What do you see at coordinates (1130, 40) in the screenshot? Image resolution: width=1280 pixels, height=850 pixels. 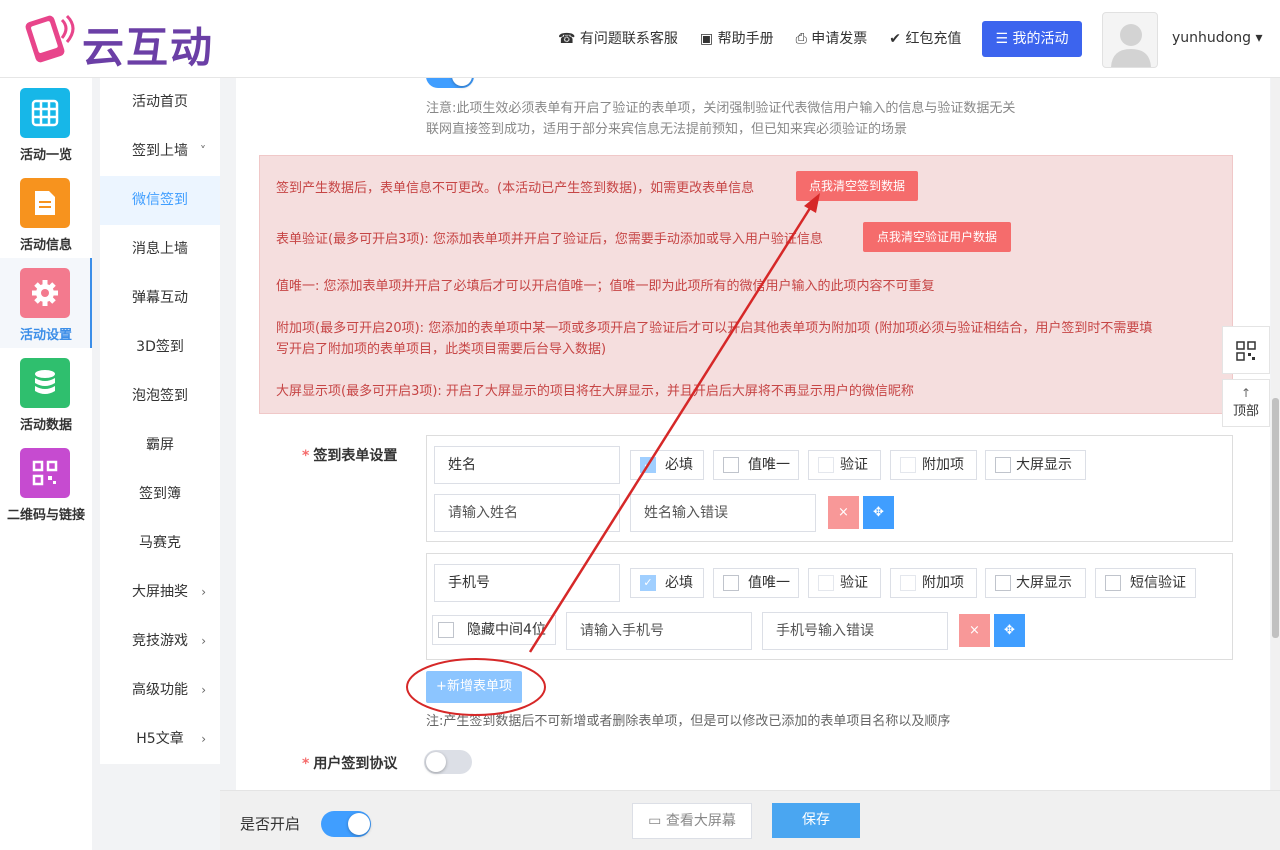 I see `avatar` at bounding box center [1130, 40].